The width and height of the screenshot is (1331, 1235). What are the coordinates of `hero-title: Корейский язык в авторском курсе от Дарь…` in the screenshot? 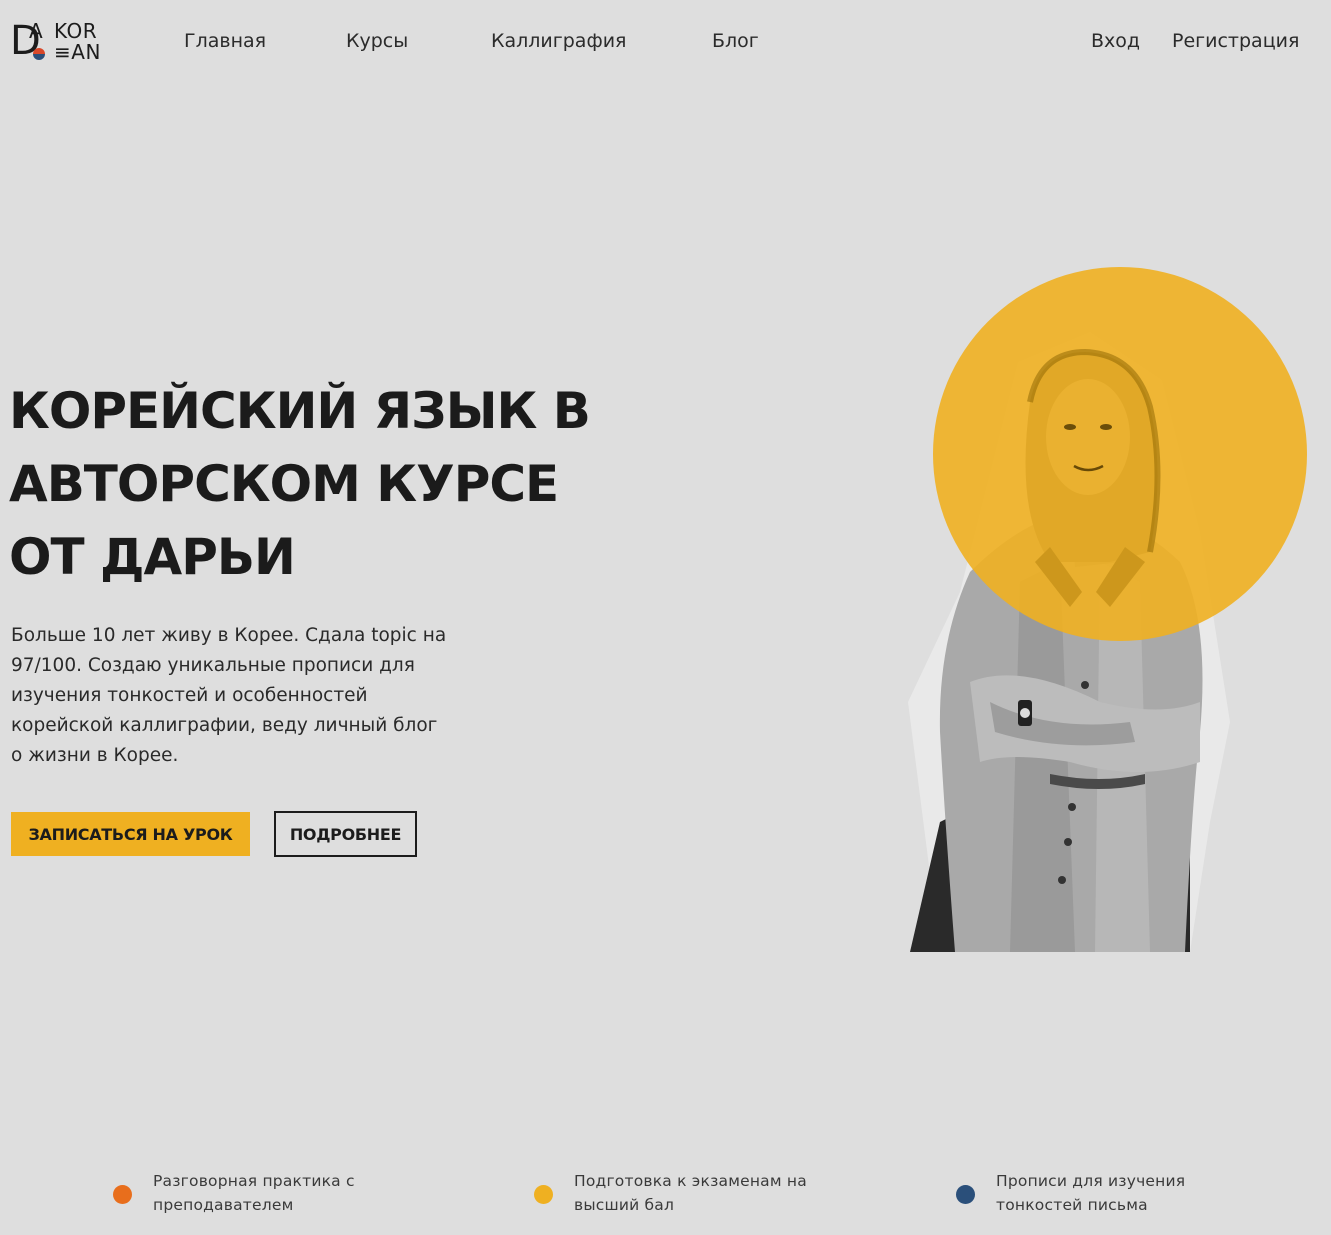 It's located at (329, 484).